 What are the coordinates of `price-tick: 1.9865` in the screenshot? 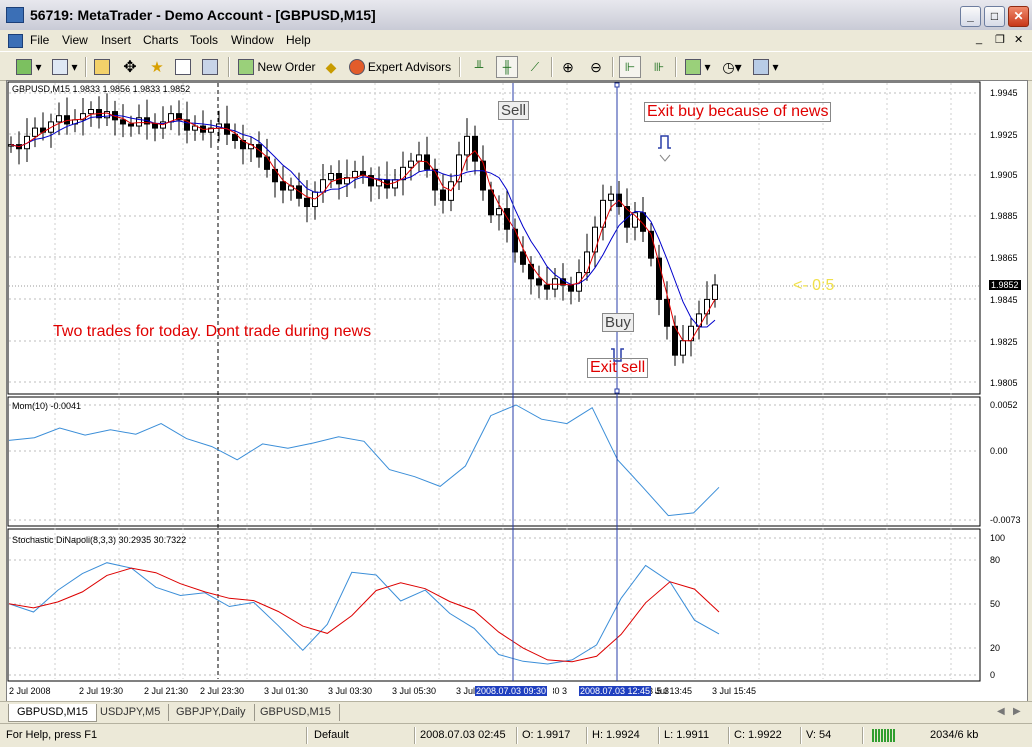 It's located at (1004, 258).